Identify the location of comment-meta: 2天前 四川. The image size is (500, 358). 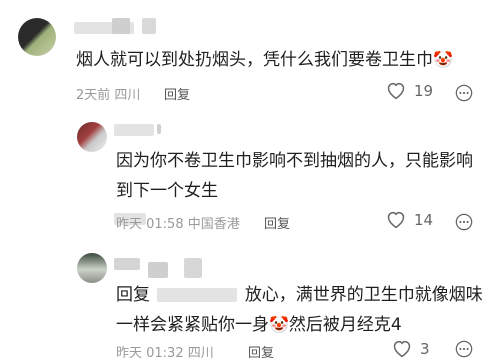
(108, 93).